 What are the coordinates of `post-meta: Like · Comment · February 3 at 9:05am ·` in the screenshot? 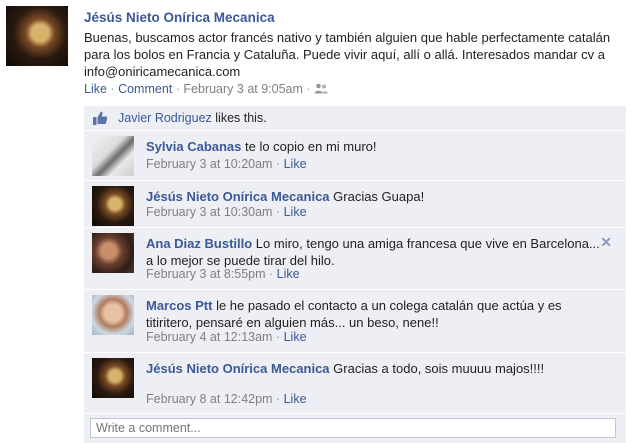 It's located at (206, 89).